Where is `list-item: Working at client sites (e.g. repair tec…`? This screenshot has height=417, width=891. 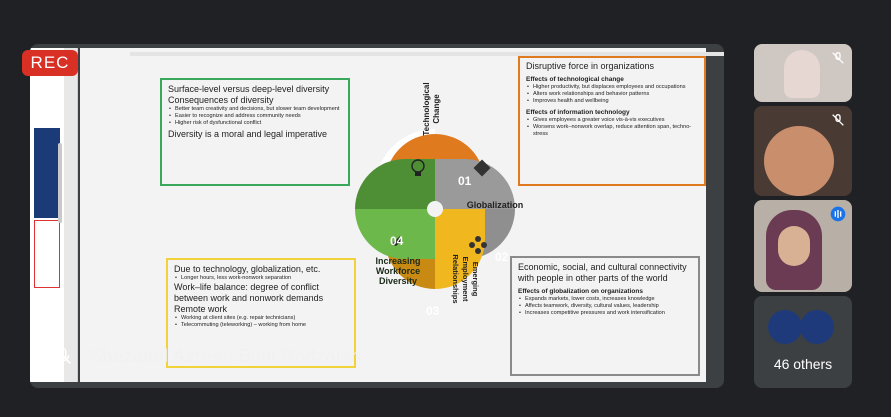 list-item: Working at client sites (e.g. repair tec… is located at coordinates (261, 318).